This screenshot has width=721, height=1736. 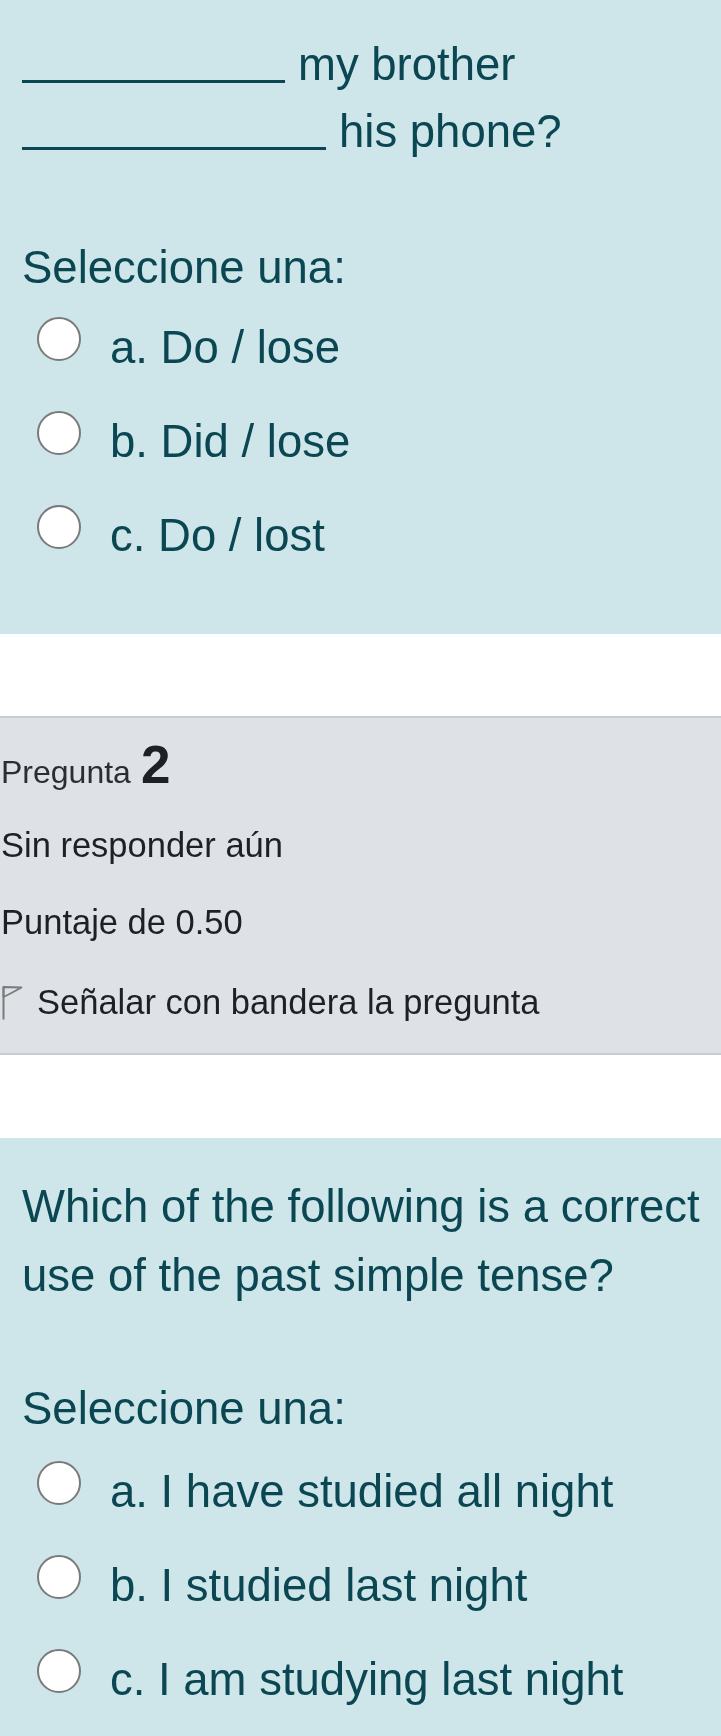 I want to click on flag-question-toggle: Señalar con bandera la pregunta, so click(x=270, y=1002).